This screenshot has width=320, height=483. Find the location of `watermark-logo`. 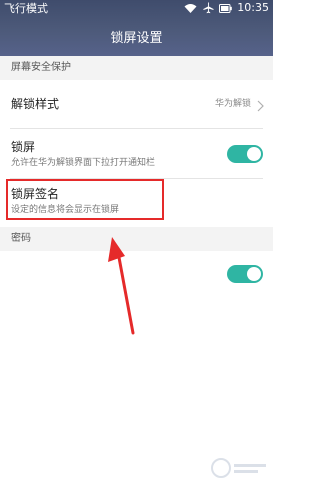

watermark-logo is located at coordinates (238, 468).